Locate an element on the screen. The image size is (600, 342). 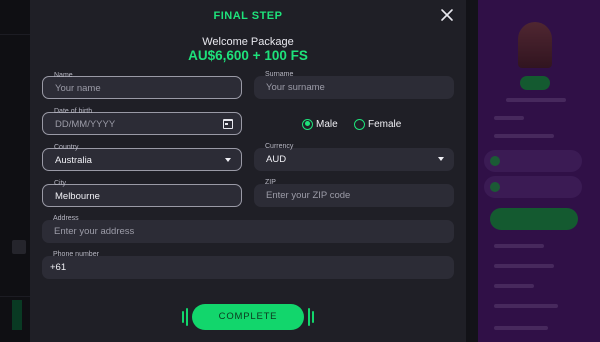
female-label: Female is located at coordinates (385, 124).